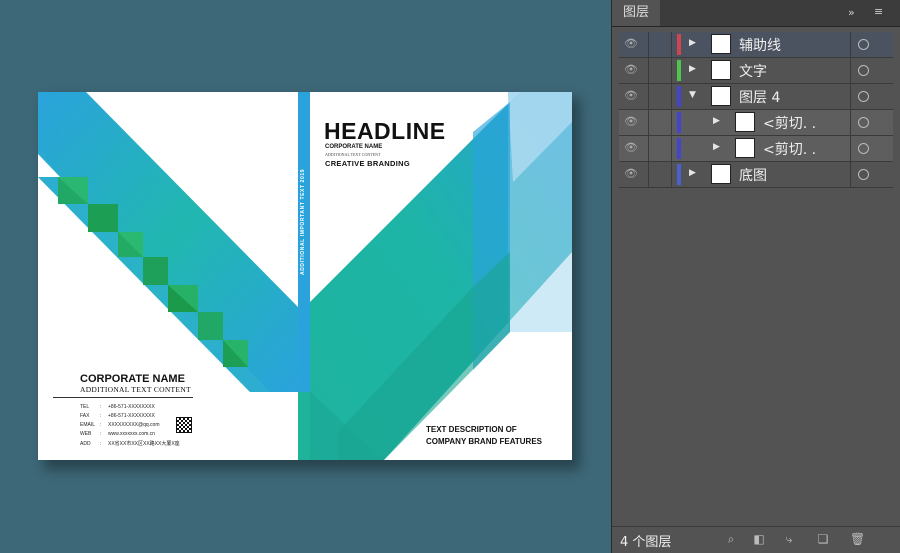  Describe the element at coordinates (385, 131) in the screenshot. I see `headline-title: HEADLINE` at that location.